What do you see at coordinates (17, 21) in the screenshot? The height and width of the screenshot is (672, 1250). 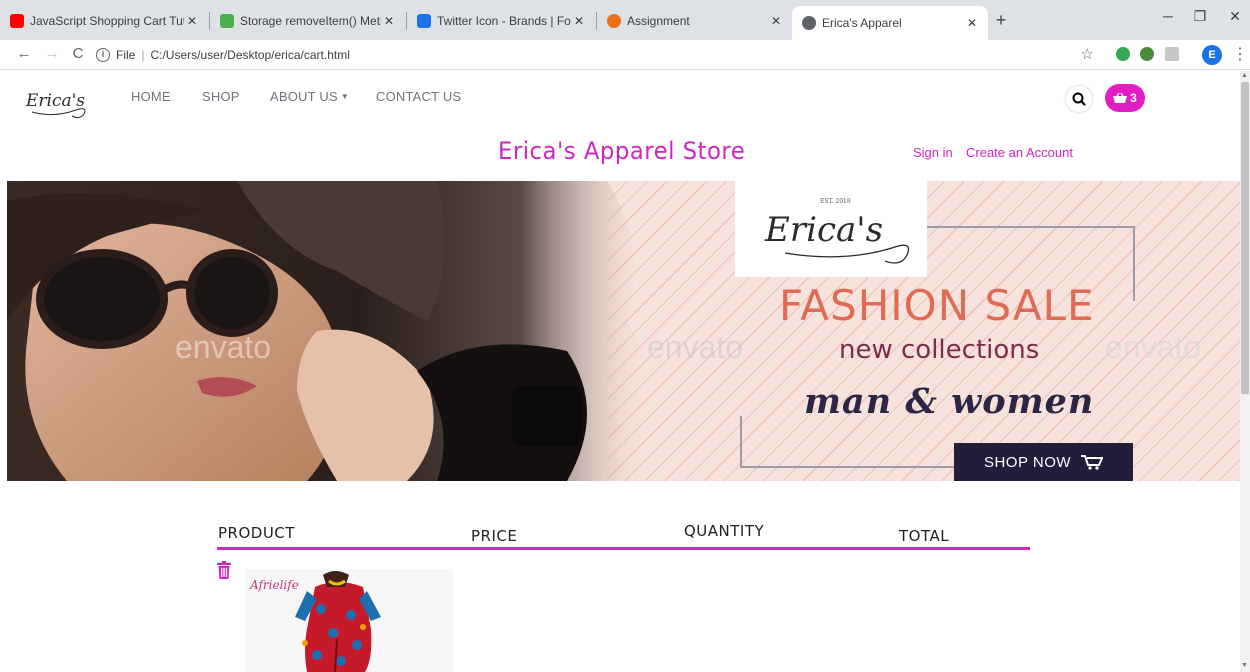 I see `youtube-icon` at bounding box center [17, 21].